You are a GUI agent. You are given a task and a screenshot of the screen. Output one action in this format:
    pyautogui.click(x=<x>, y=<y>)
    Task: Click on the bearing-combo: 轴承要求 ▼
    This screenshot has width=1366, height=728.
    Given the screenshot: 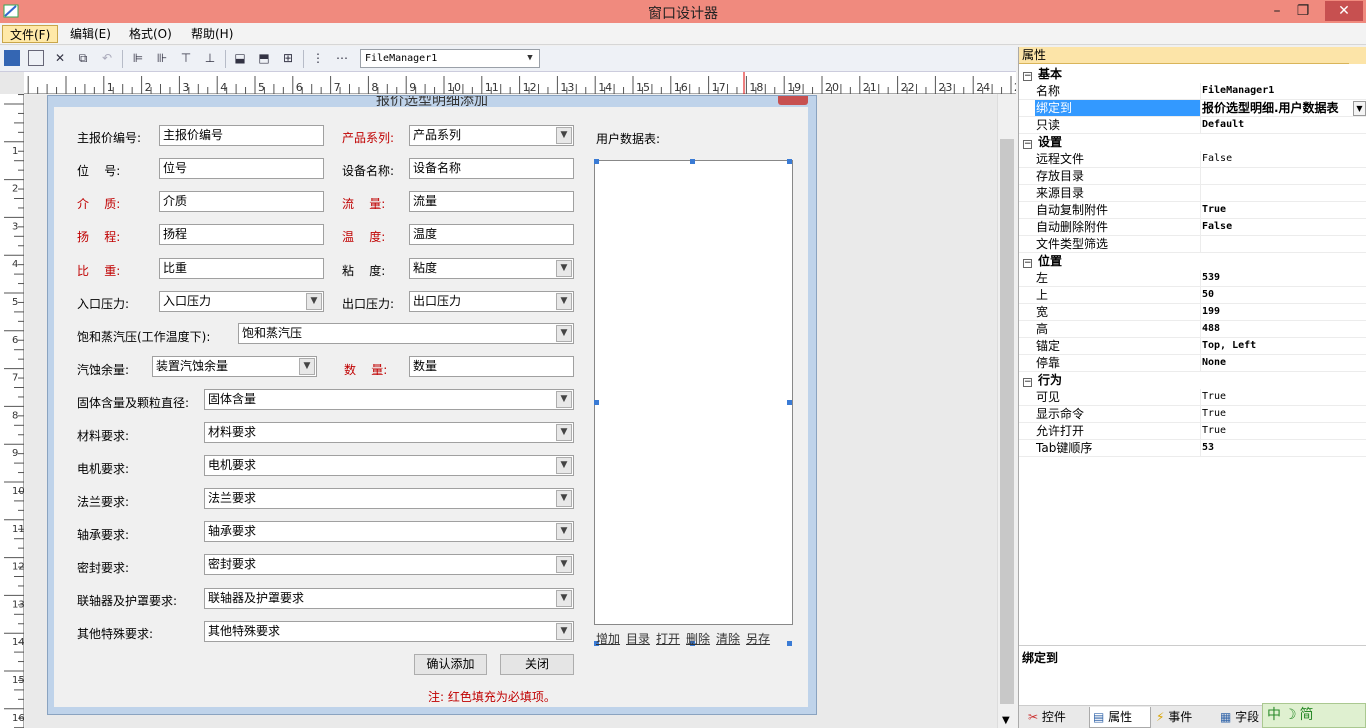 What is the action you would take?
    pyautogui.click(x=389, y=531)
    